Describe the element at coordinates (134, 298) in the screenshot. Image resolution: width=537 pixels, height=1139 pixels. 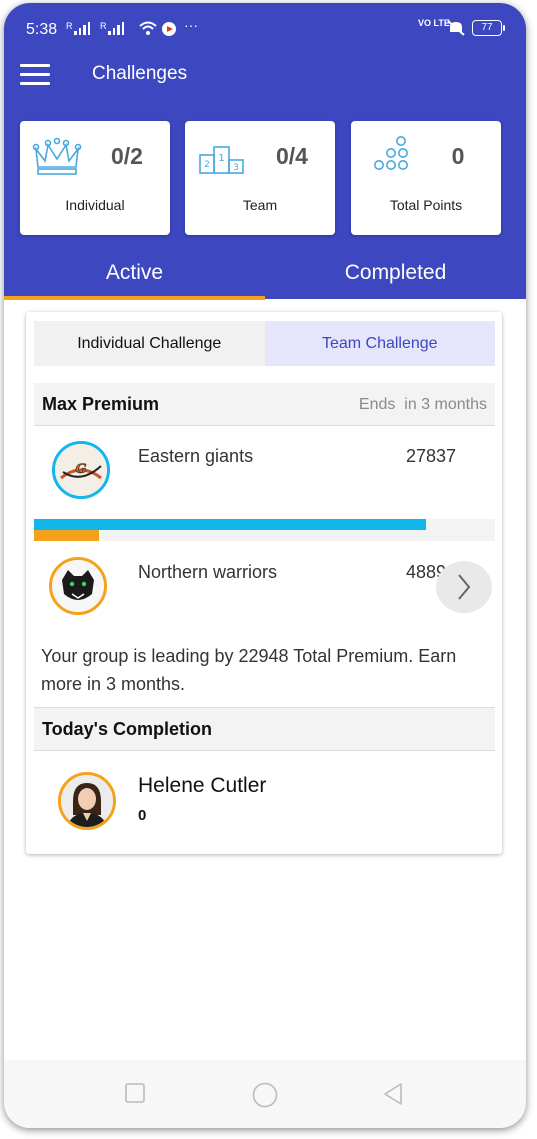
I see `tab-indicator` at that location.